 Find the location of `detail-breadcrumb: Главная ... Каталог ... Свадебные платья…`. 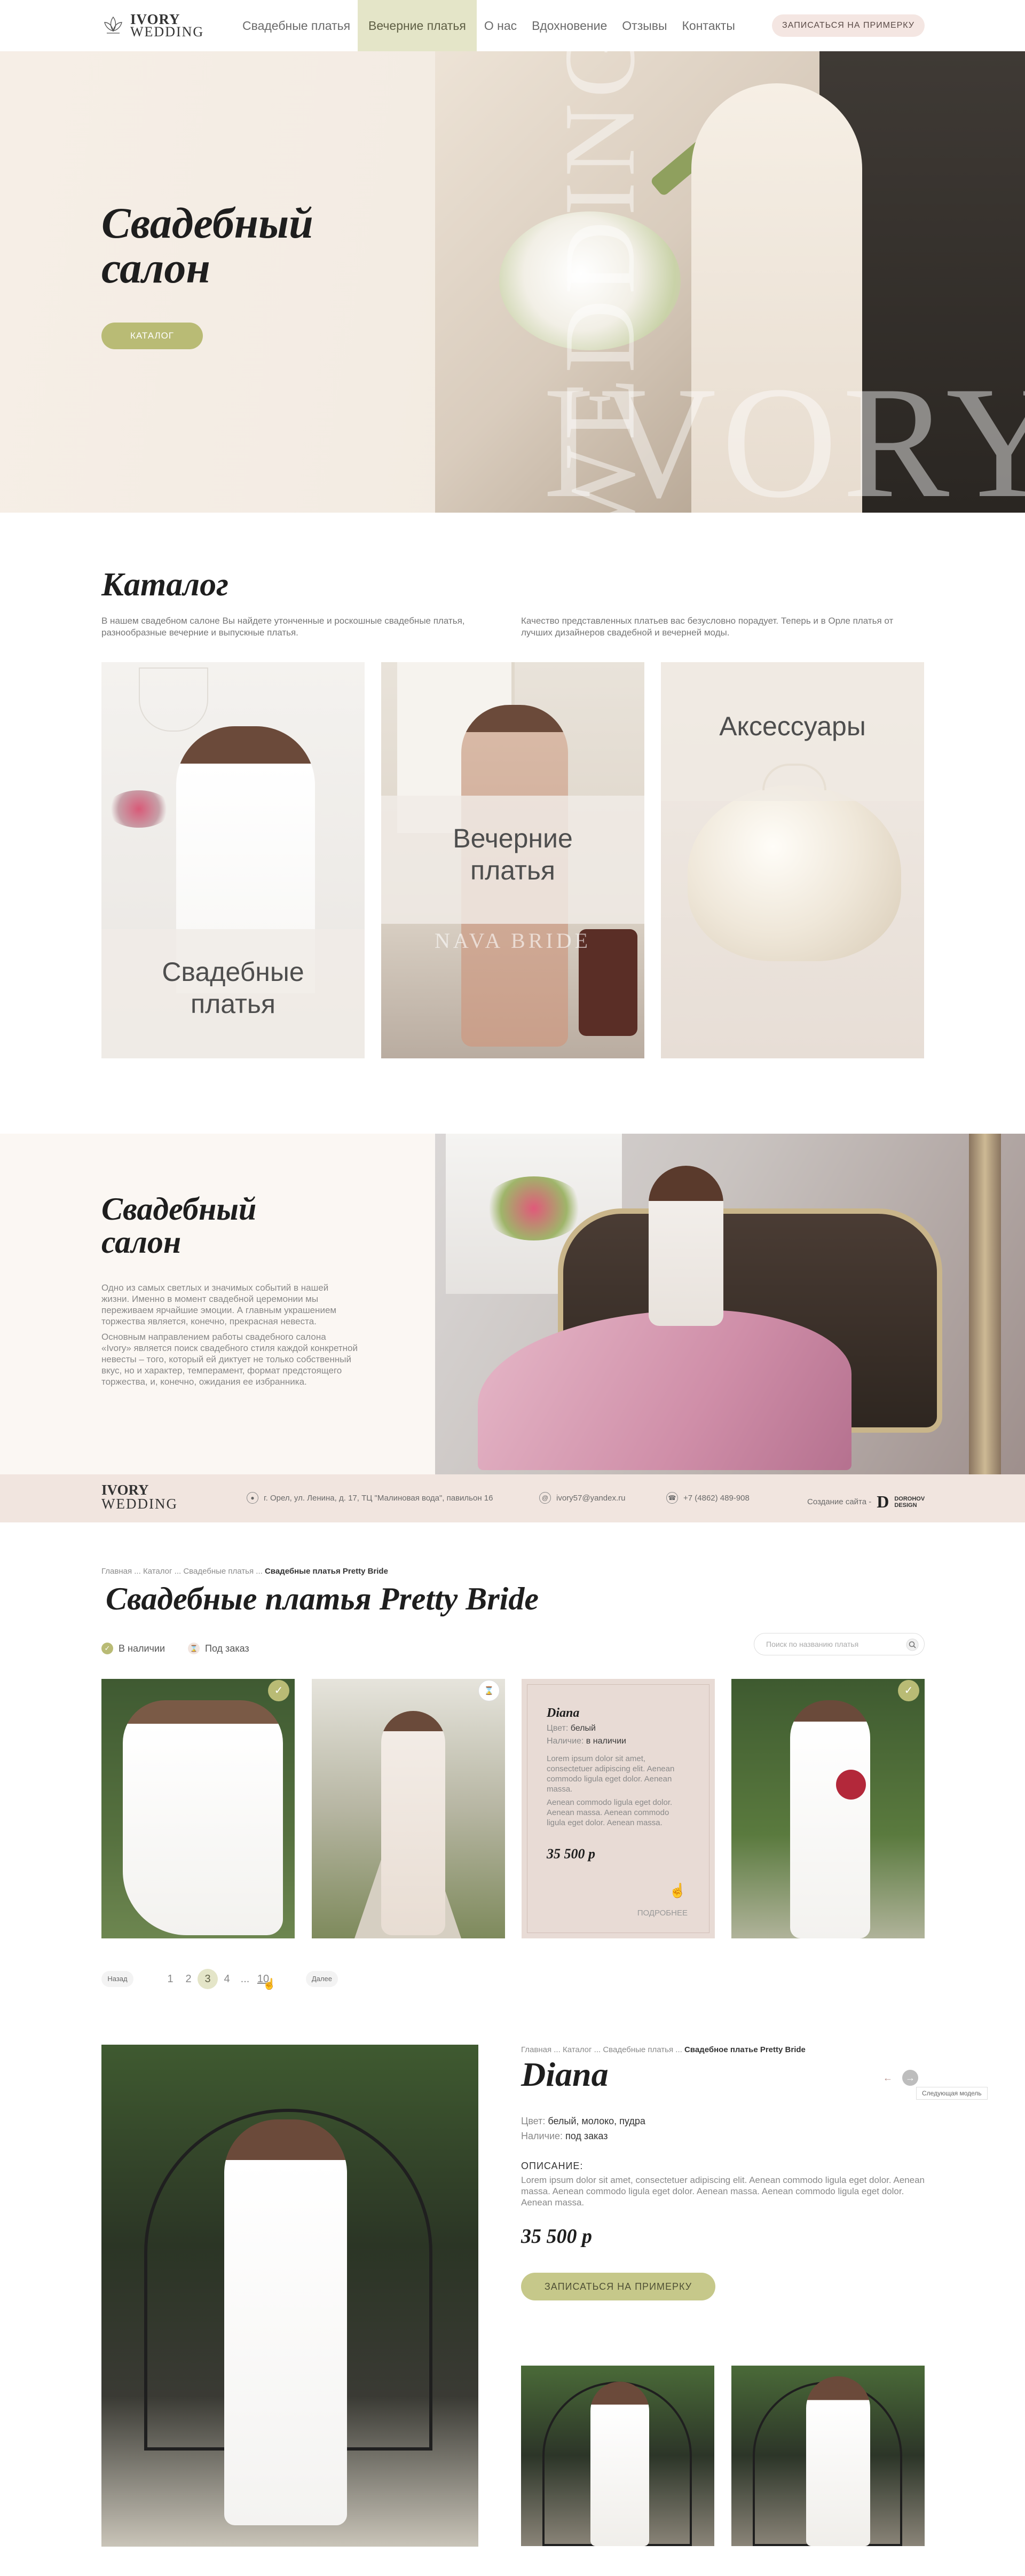

detail-breadcrumb: Главная ... Каталог ... Свадебные платья… is located at coordinates (663, 2049).